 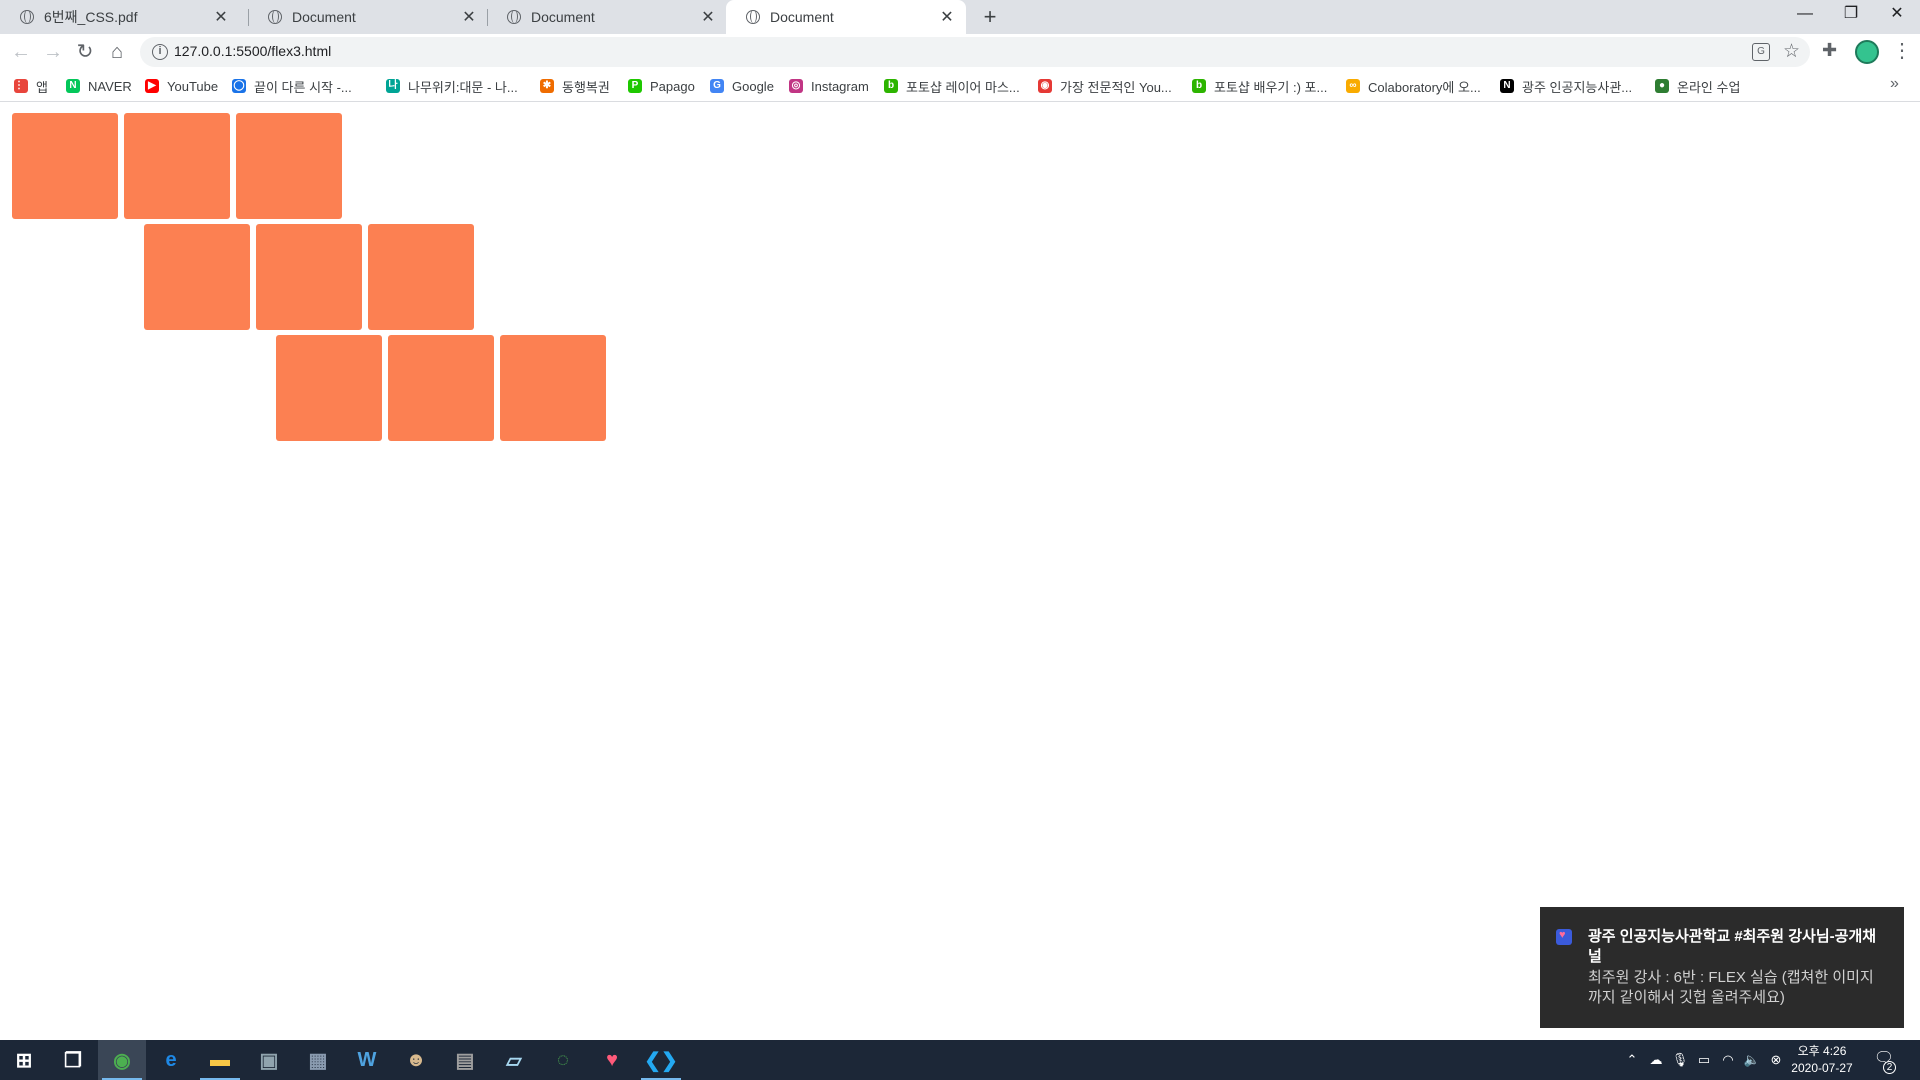 I want to click on taskbar-file-explorer-button: ▬, so click(x=220, y=1060).